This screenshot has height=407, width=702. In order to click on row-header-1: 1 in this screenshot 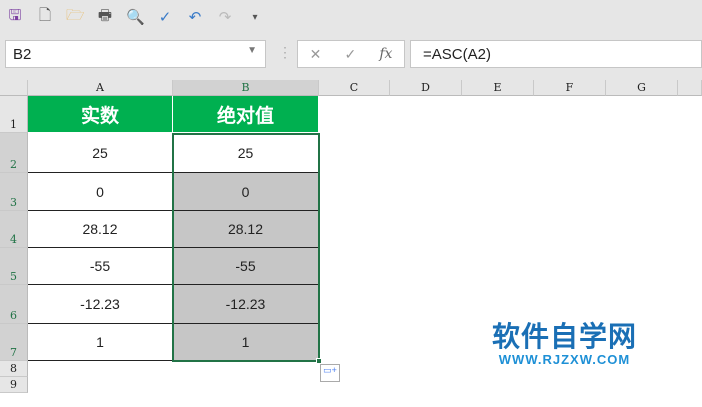, I will do `click(14, 114)`.